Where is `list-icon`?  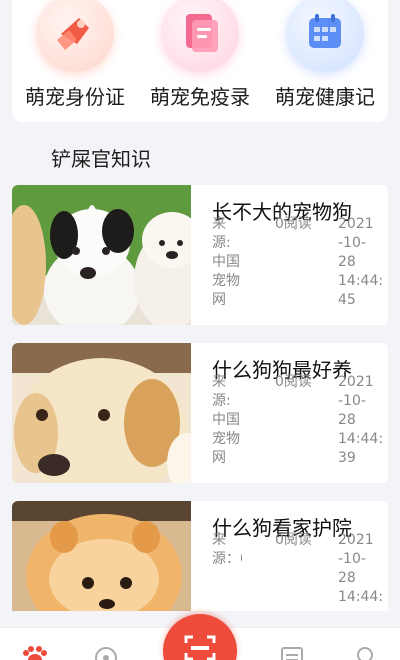
list-icon is located at coordinates (292, 653).